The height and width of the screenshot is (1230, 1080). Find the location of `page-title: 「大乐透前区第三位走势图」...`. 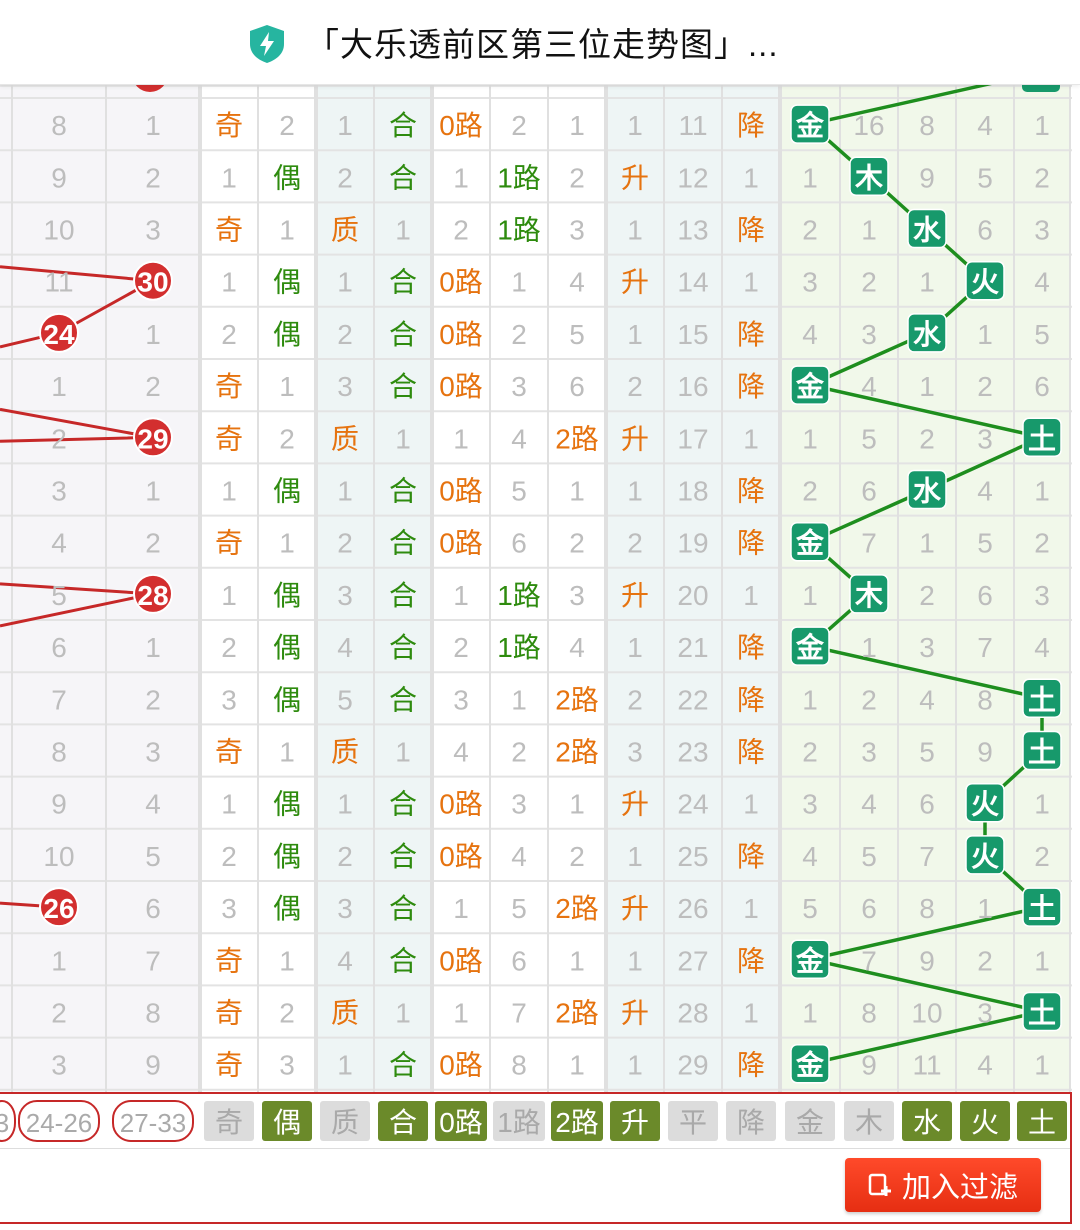

page-title: 「大乐透前区第三位走势图」... is located at coordinates (542, 44).